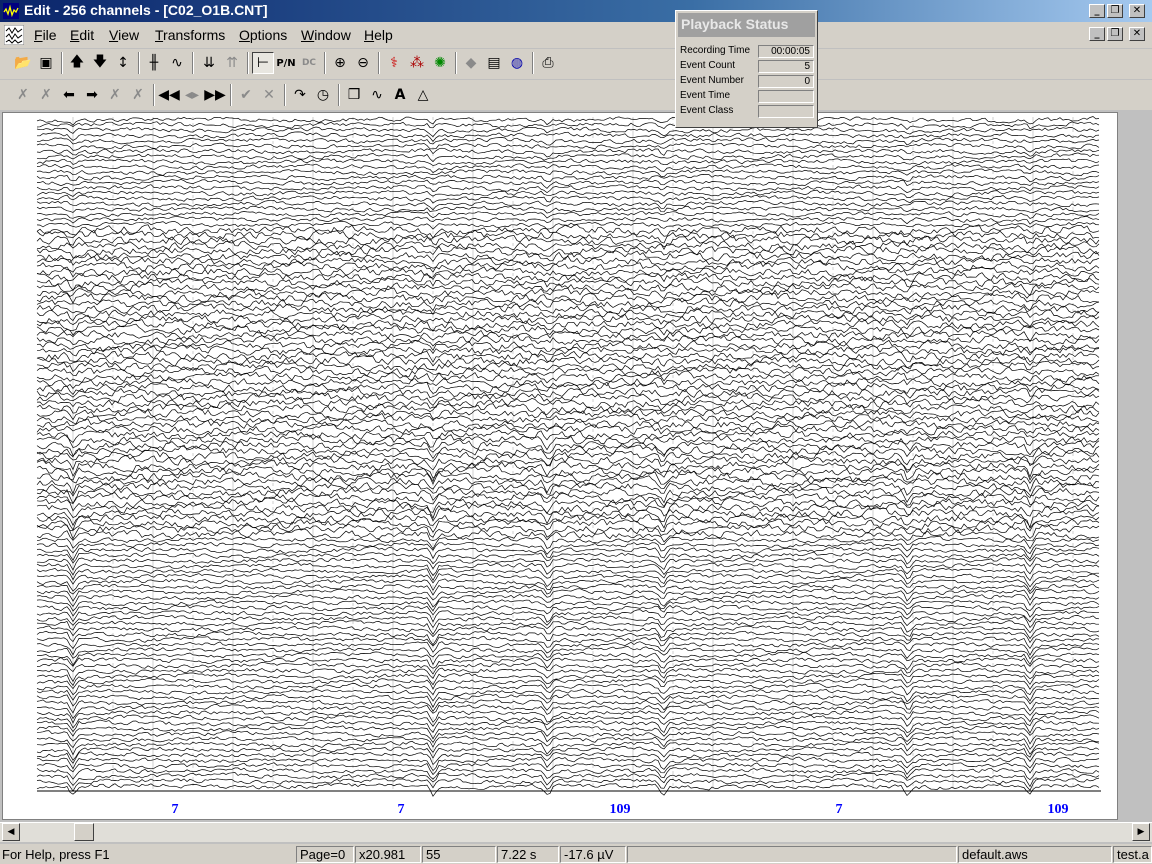 Image resolution: width=1152 pixels, height=864 pixels. What do you see at coordinates (23, 63) in the screenshot?
I see `open-icon: 📂` at bounding box center [23, 63].